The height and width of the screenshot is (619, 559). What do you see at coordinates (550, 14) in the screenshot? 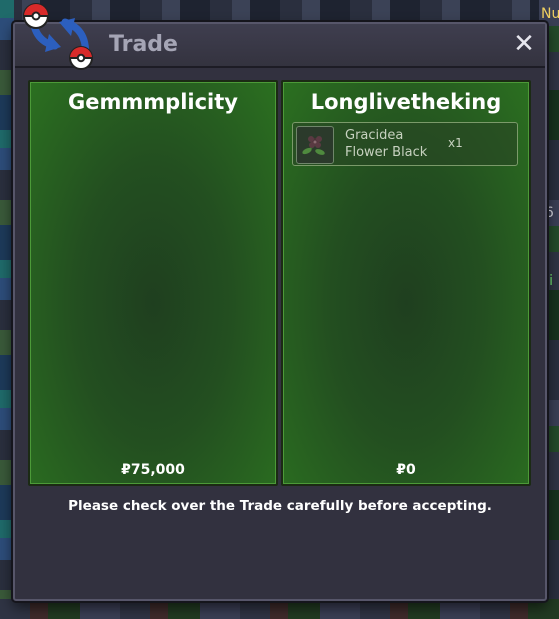
I see `background-text-nu: Nu` at bounding box center [550, 14].